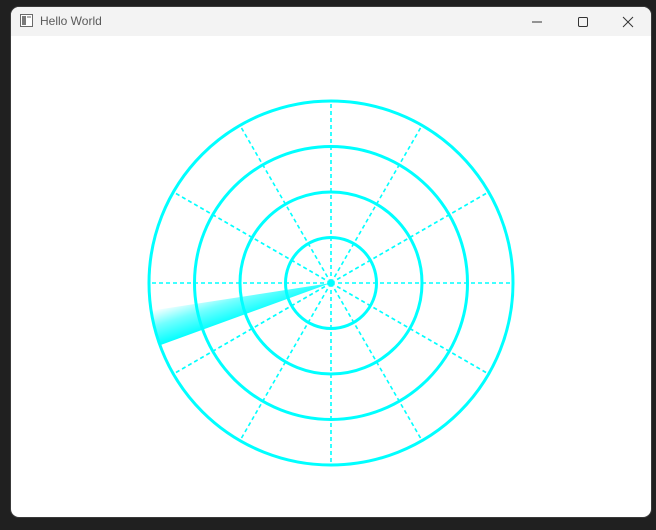  What do you see at coordinates (26, 20) in the screenshot?
I see `app-icon` at bounding box center [26, 20].